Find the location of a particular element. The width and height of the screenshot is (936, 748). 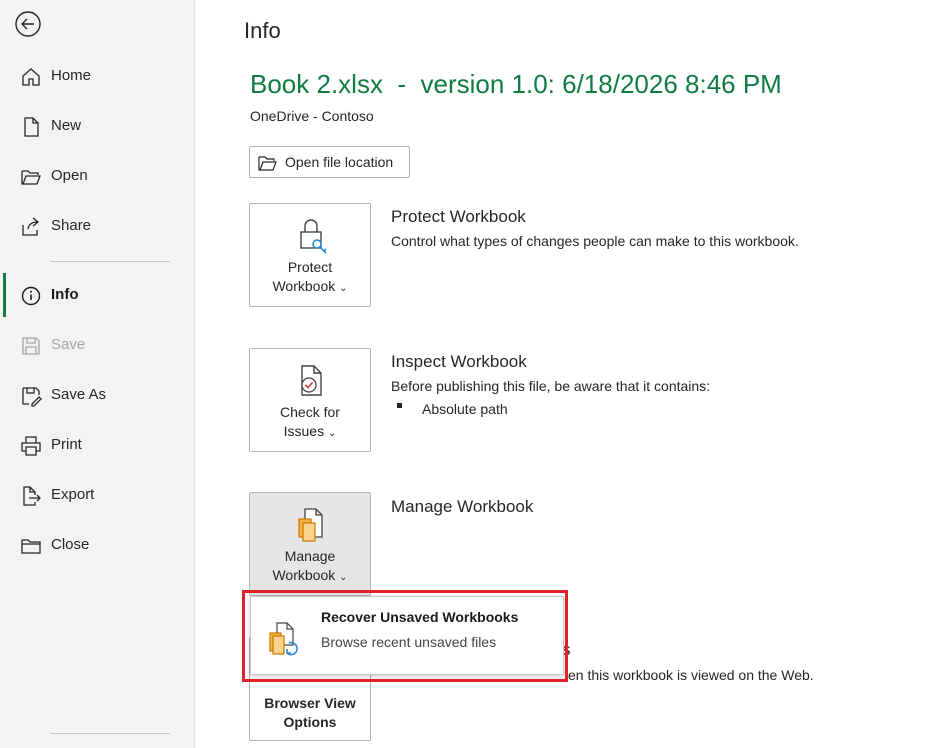

manage-documents-icon is located at coordinates (311, 525).